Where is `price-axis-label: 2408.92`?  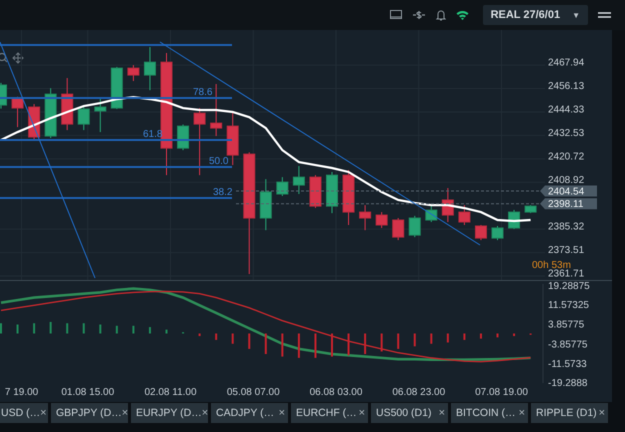
price-axis-label: 2408.92 is located at coordinates (566, 180).